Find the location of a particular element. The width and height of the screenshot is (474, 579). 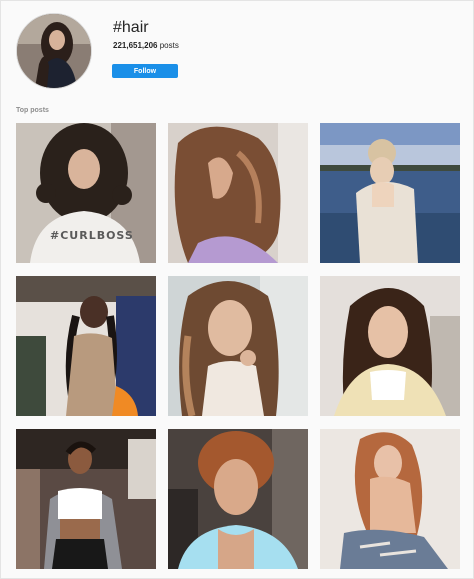

post-wavy-brown-hair is located at coordinates (238, 193).